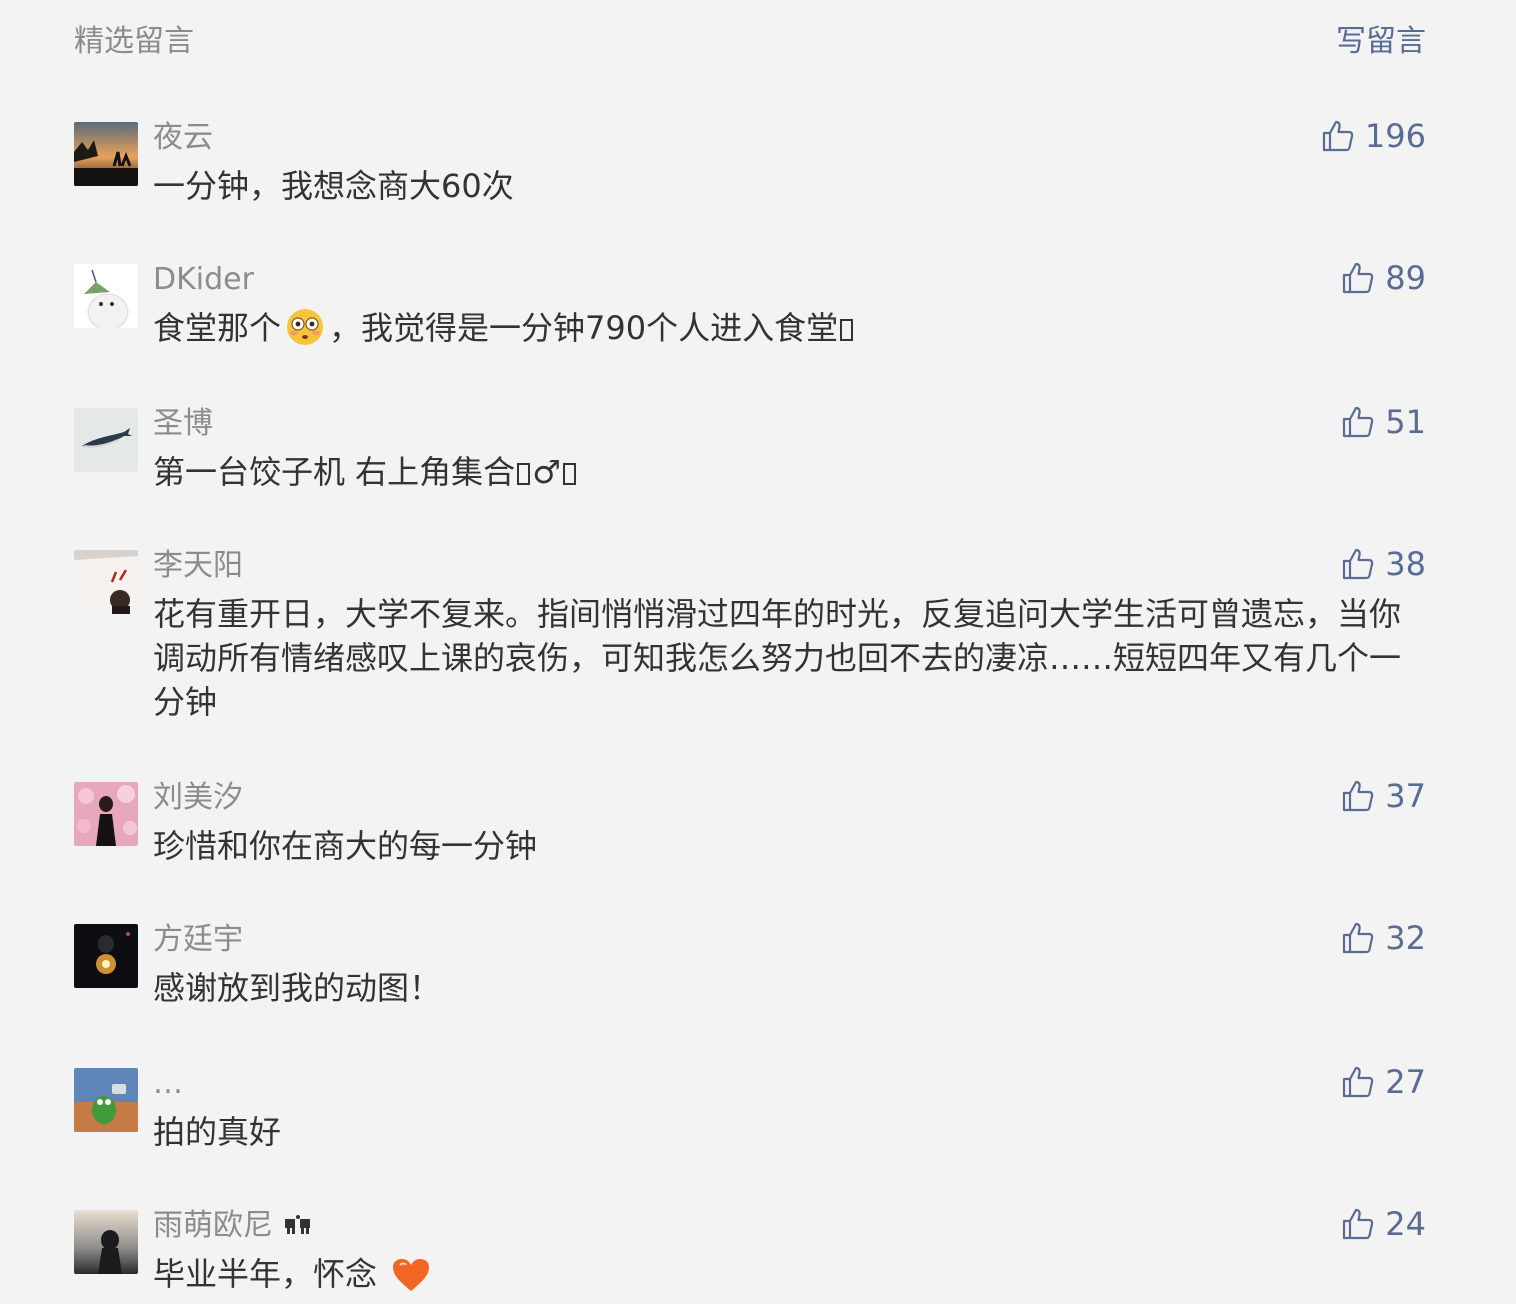 Image resolution: width=1516 pixels, height=1304 pixels. Describe the element at coordinates (217, 328) in the screenshot. I see `comment-text-part: 食堂那个` at that location.